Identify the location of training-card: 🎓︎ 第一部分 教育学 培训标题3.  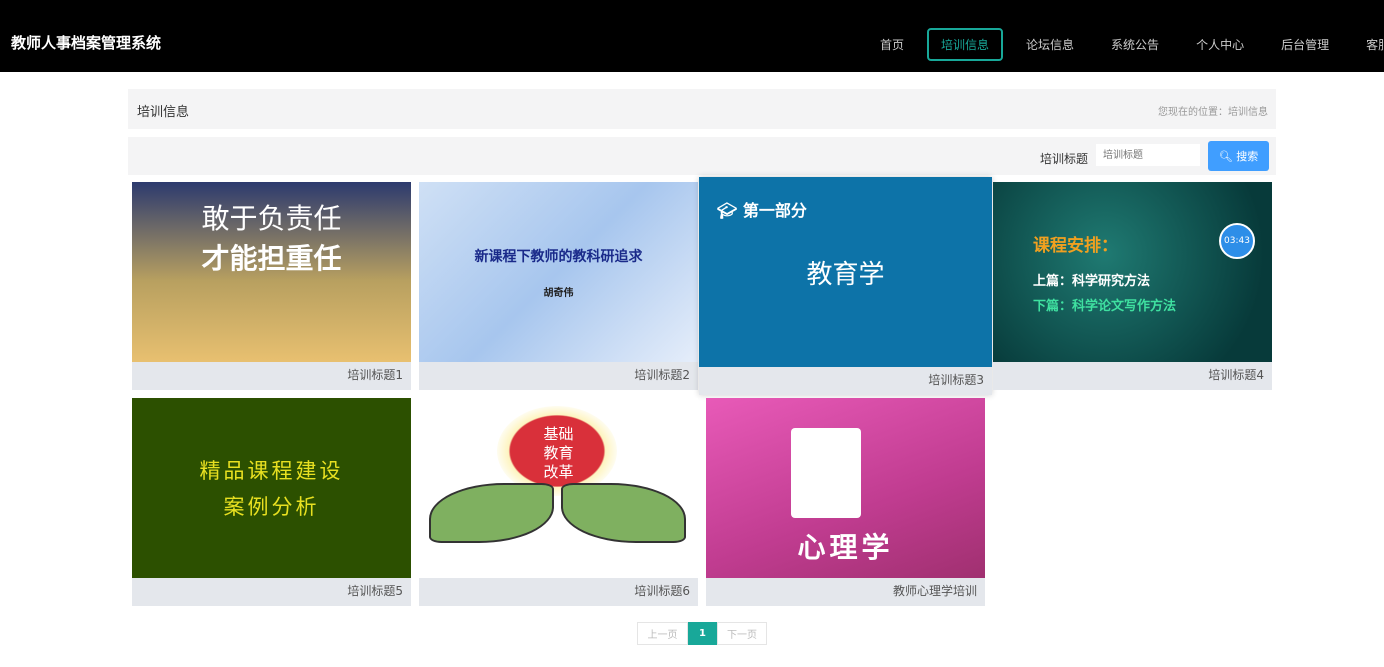
(845, 286).